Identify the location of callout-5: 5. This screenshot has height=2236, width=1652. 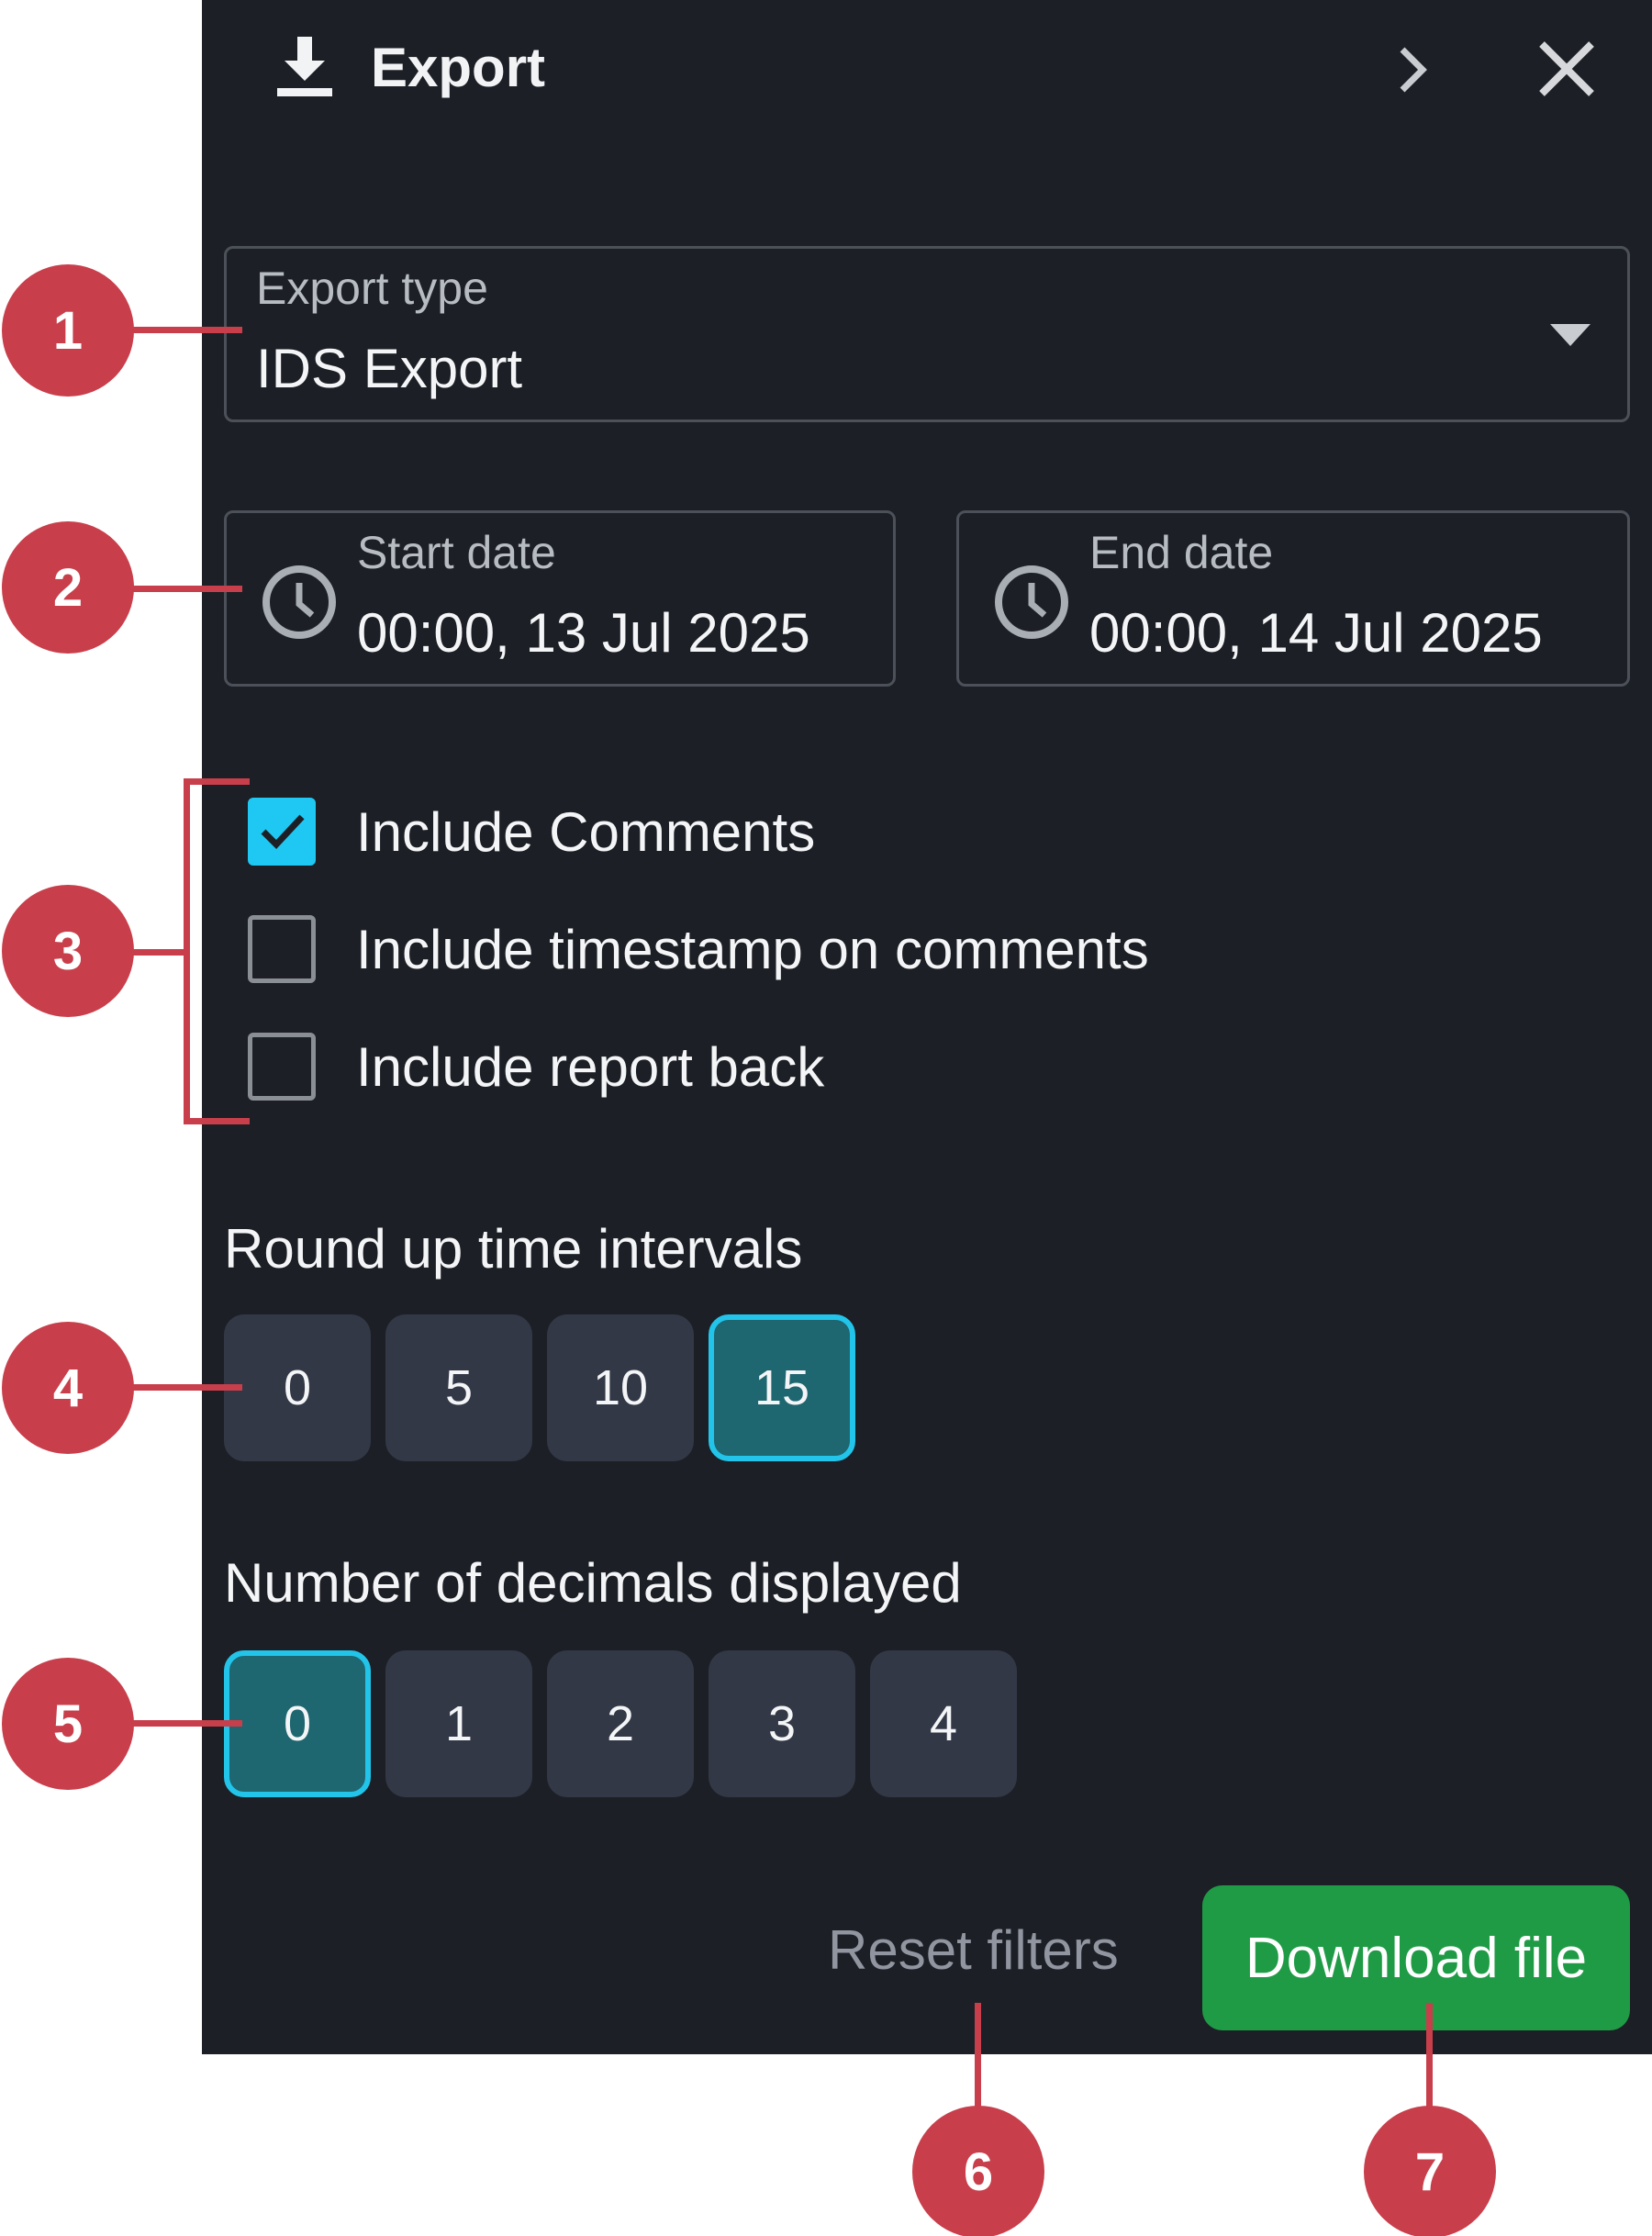
(68, 1724).